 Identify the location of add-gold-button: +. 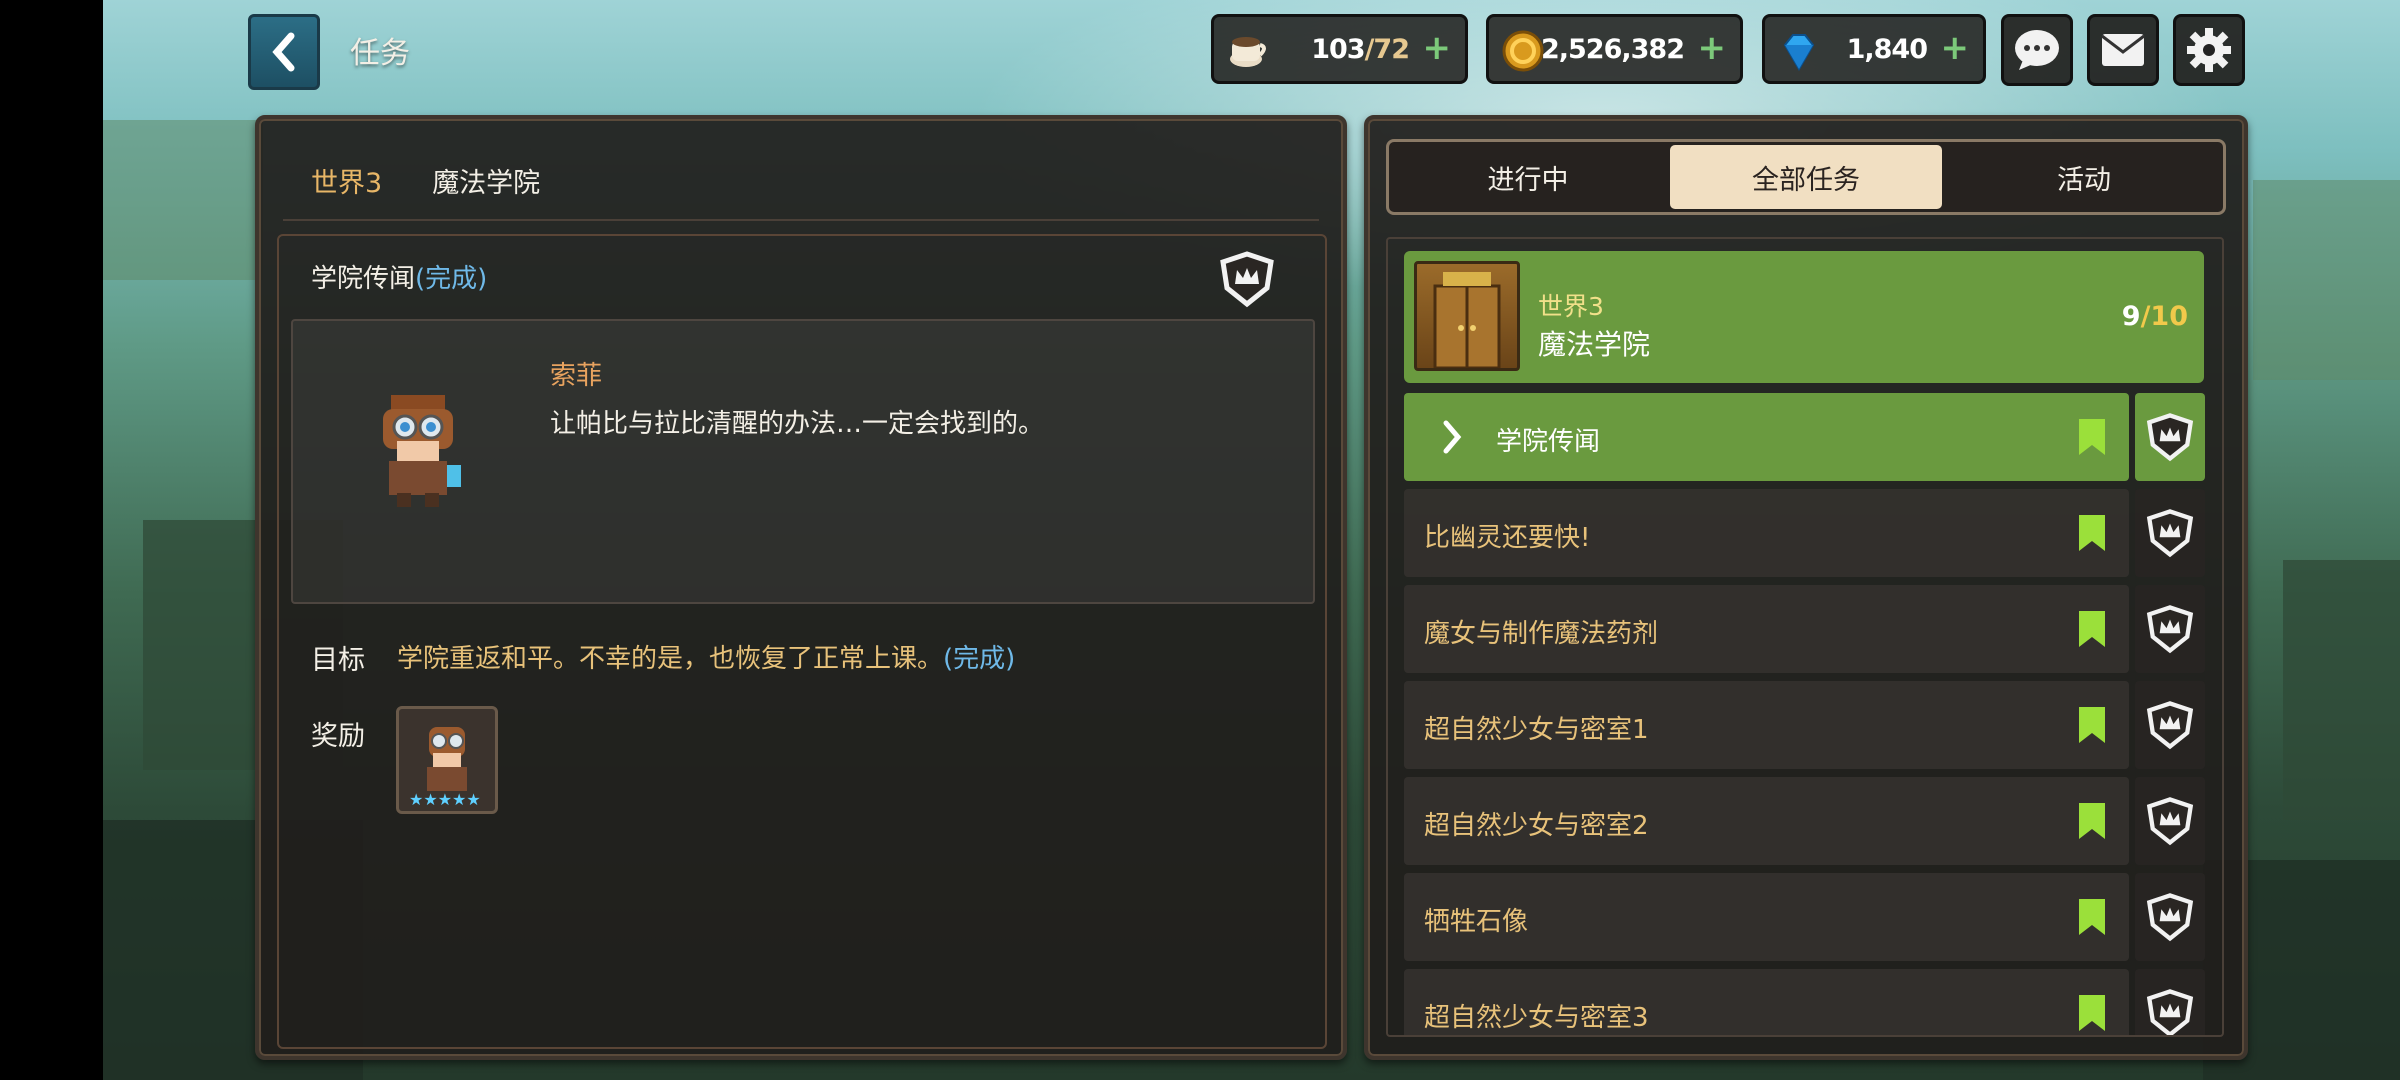
(1712, 48).